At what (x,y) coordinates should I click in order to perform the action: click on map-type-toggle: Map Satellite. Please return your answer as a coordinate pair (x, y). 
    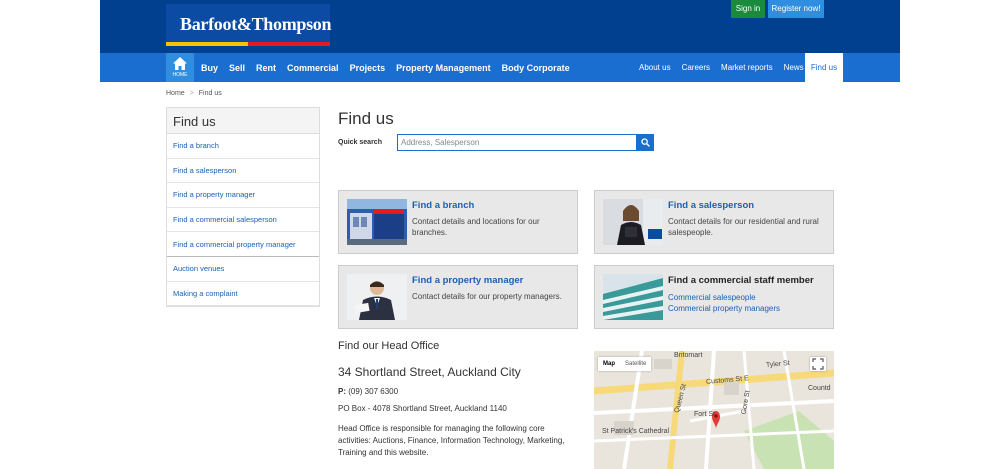
    Looking at the image, I should click on (625, 364).